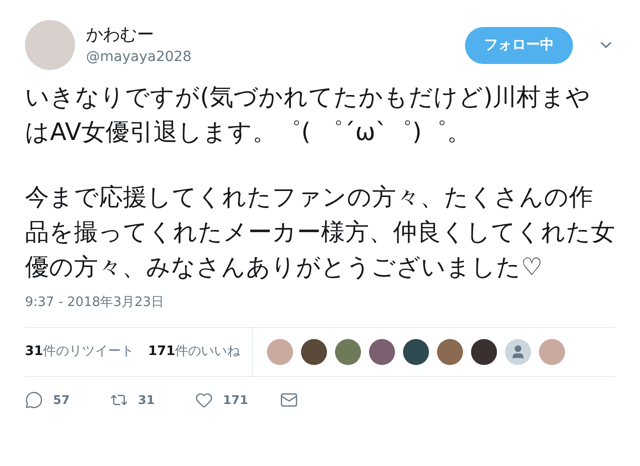 Image resolution: width=640 pixels, height=466 pixels. Describe the element at coordinates (61, 400) in the screenshot. I see `action-count: 57` at that location.